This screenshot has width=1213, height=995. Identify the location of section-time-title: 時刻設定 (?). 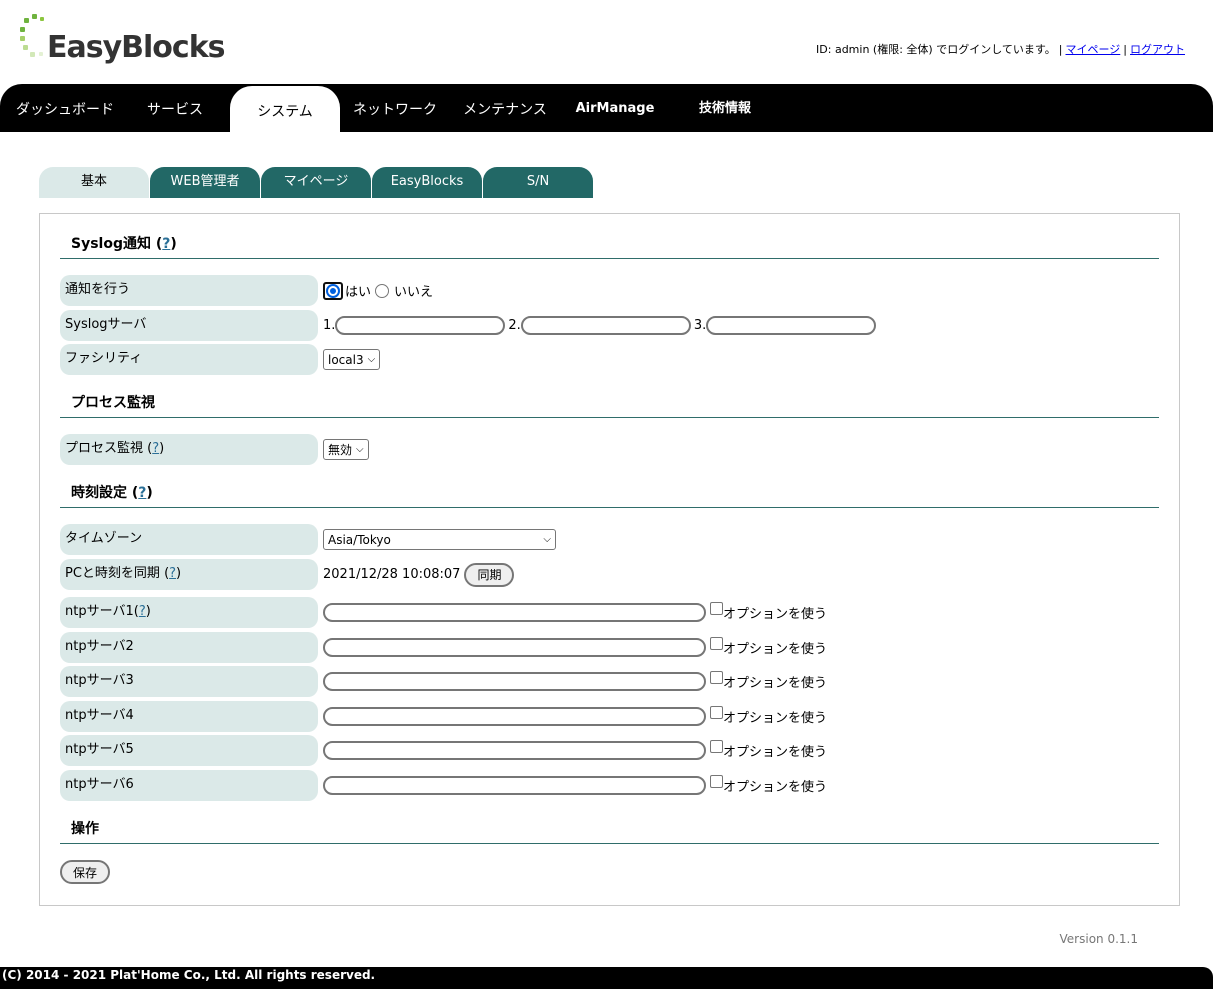
(609, 494).